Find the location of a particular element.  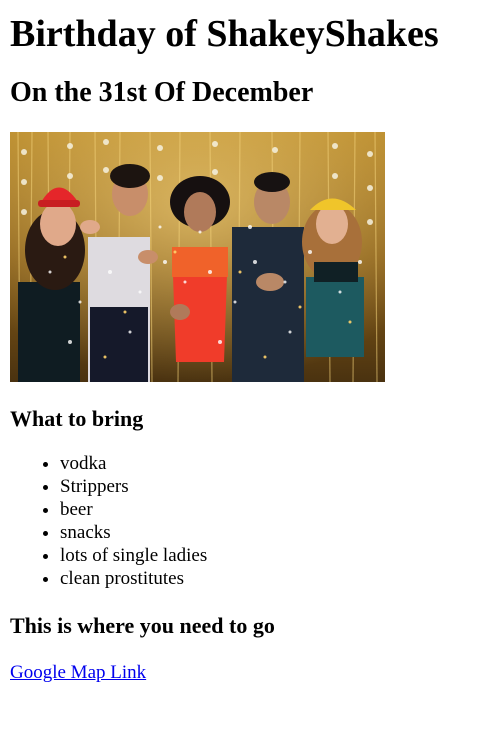

page-title: Birthday of ShakeyShakes is located at coordinates (224, 34).